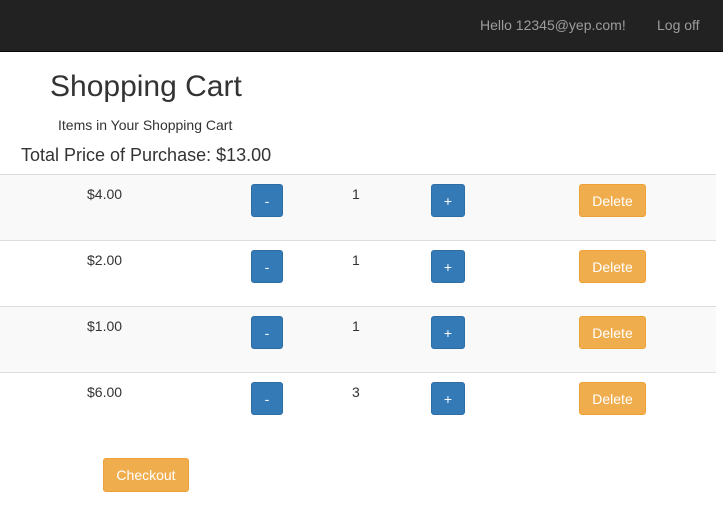  Describe the element at coordinates (145, 125) in the screenshot. I see `cart-subtitle: Items in Your Shopping Cart` at that location.